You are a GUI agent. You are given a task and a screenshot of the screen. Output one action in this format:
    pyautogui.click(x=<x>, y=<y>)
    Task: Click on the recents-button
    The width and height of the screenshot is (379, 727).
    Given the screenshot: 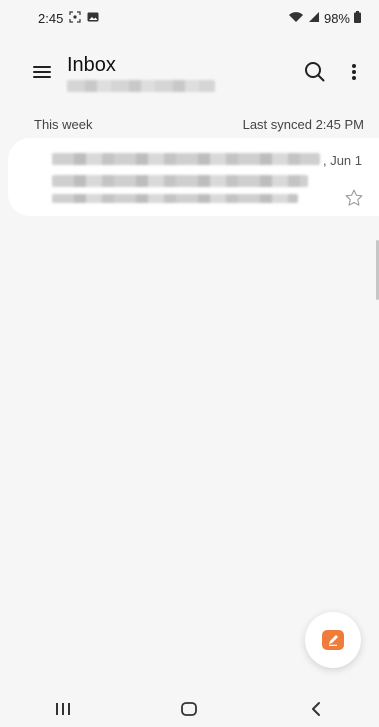 What is the action you would take?
    pyautogui.click(x=63, y=709)
    